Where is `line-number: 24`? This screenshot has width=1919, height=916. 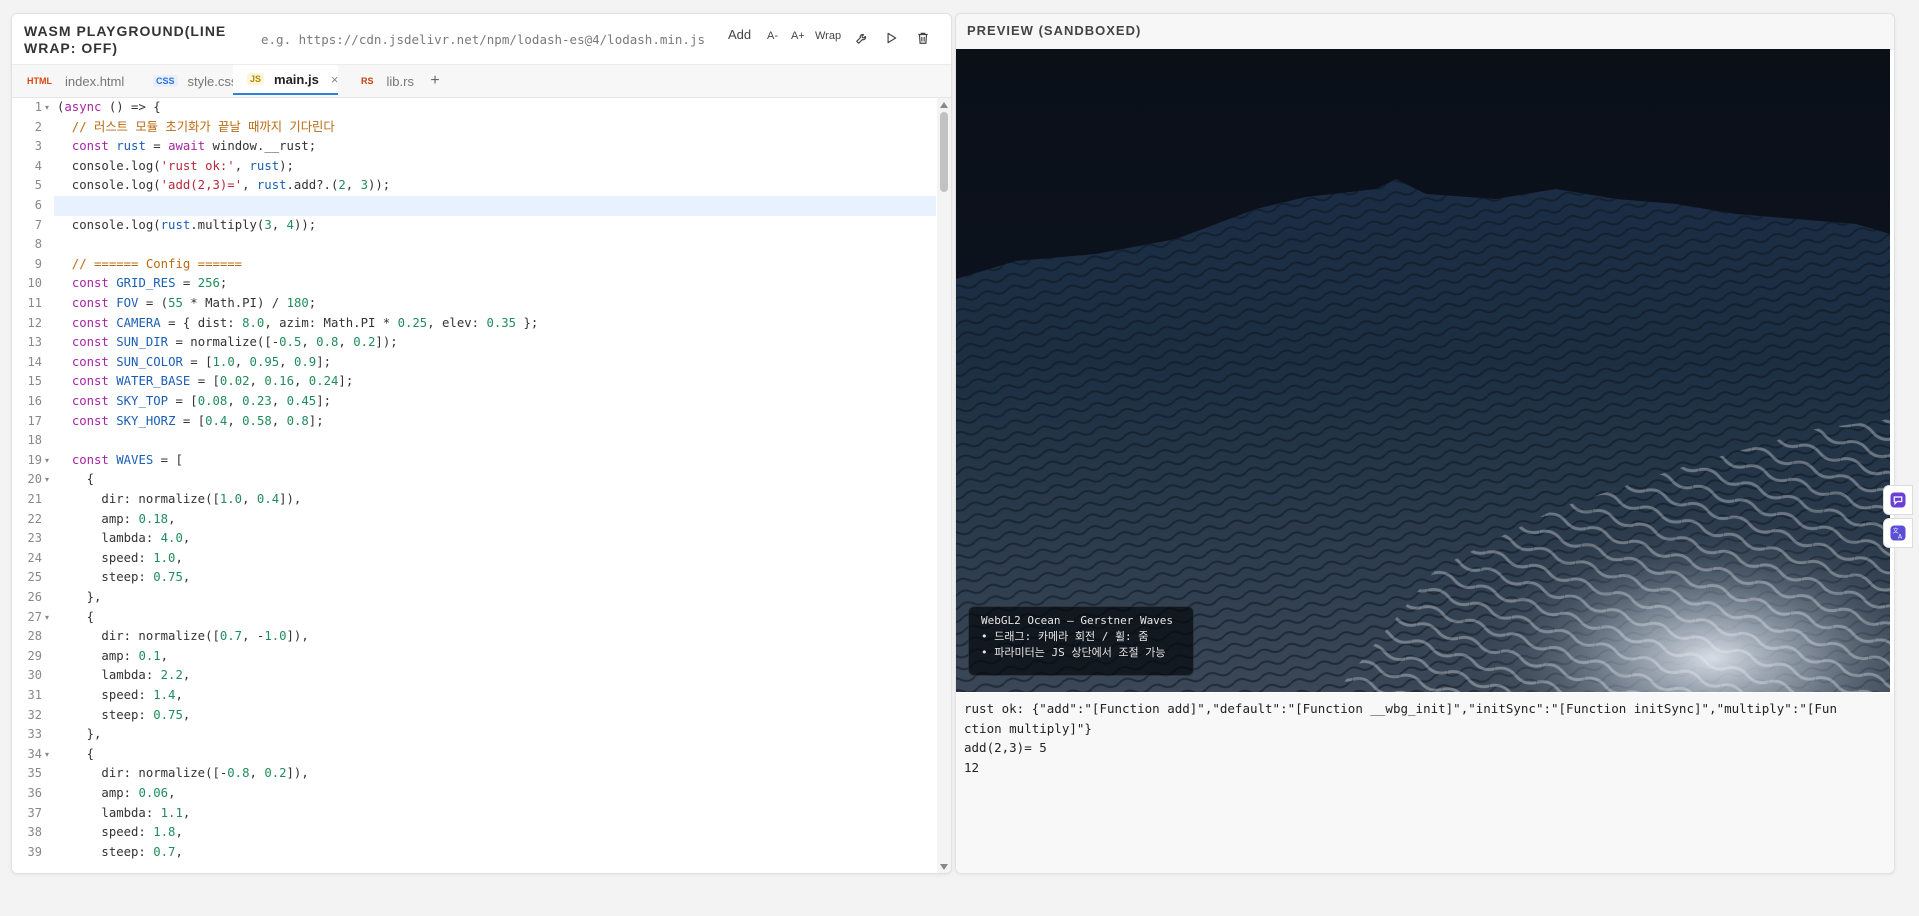 line-number: 24 is located at coordinates (34, 557).